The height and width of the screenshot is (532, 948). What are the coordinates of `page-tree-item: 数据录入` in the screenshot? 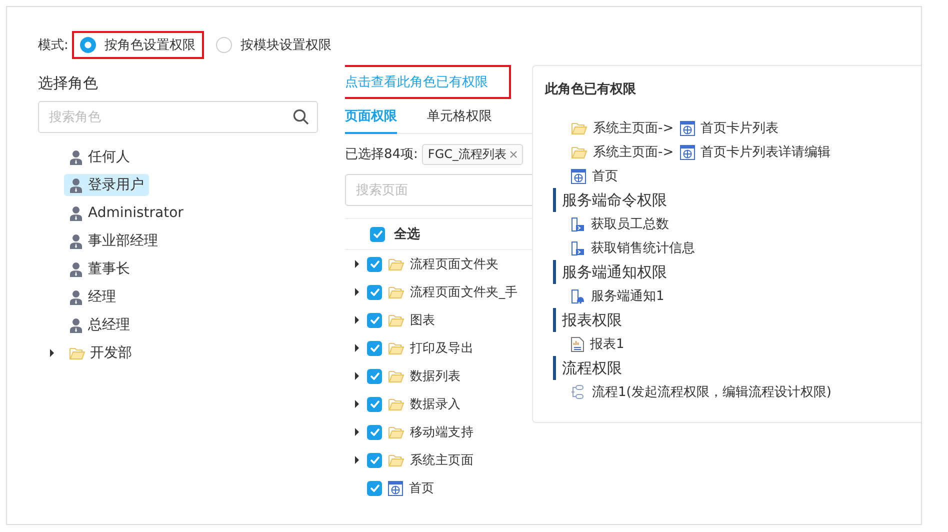 It's located at (435, 404).